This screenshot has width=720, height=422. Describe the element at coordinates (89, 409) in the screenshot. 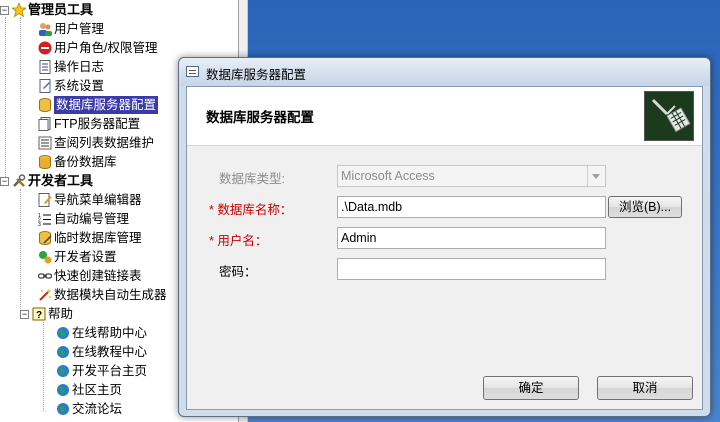

I see `tree-item-forum: 交流论坛` at that location.